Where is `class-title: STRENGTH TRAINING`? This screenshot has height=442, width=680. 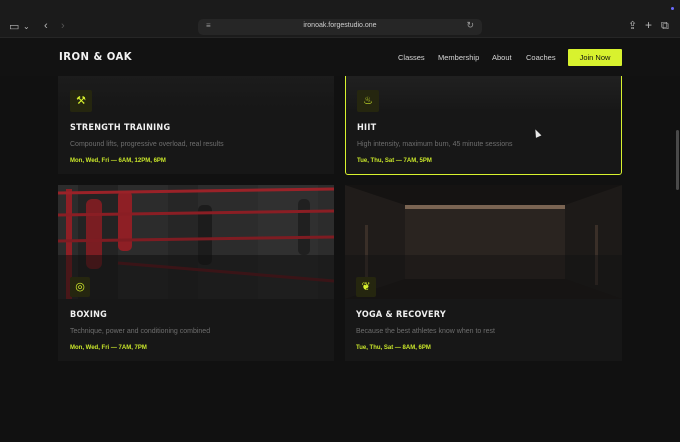
class-title: STRENGTH TRAINING is located at coordinates (120, 128).